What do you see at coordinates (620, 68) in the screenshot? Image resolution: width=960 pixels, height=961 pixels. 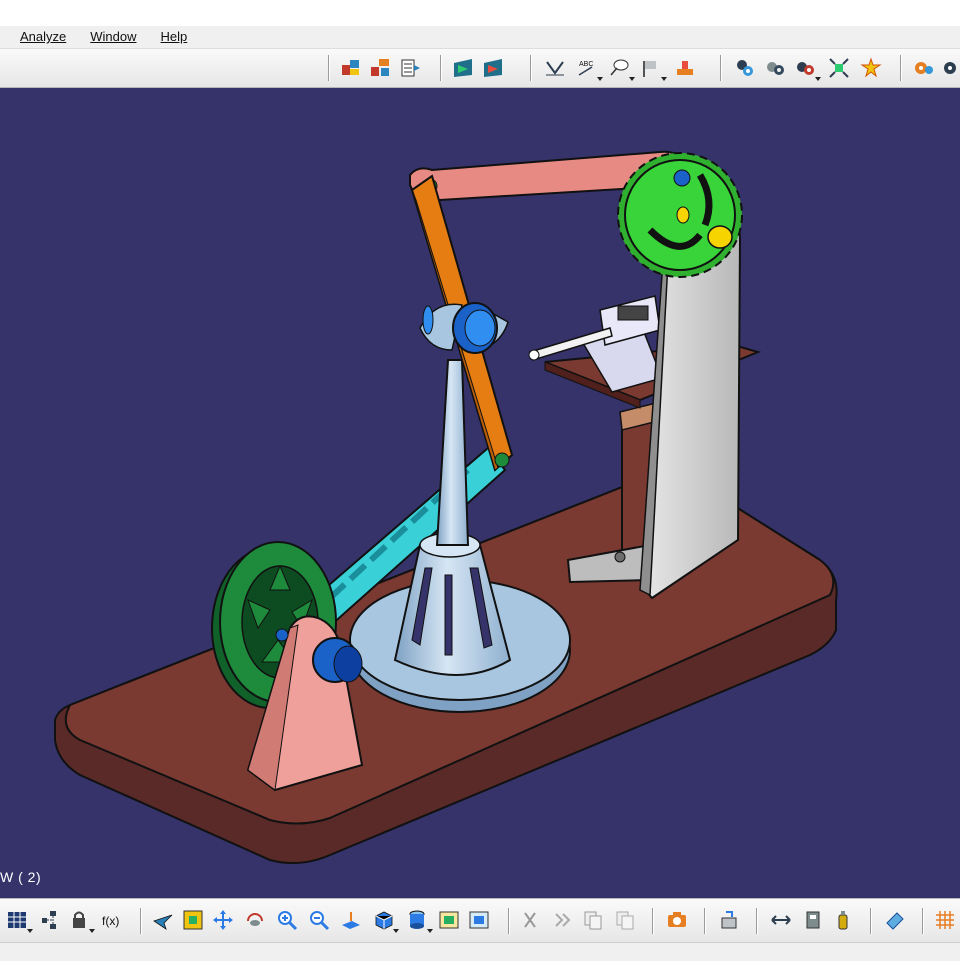 I see `balloon-icon` at bounding box center [620, 68].